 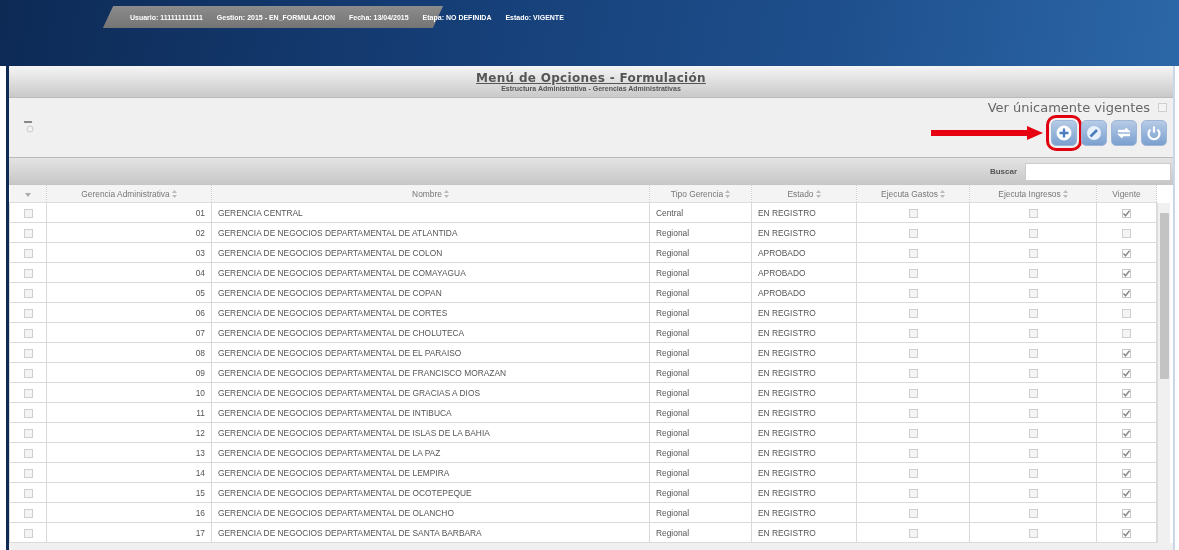 What do you see at coordinates (1163, 373) in the screenshot?
I see `scrollbar` at bounding box center [1163, 373].